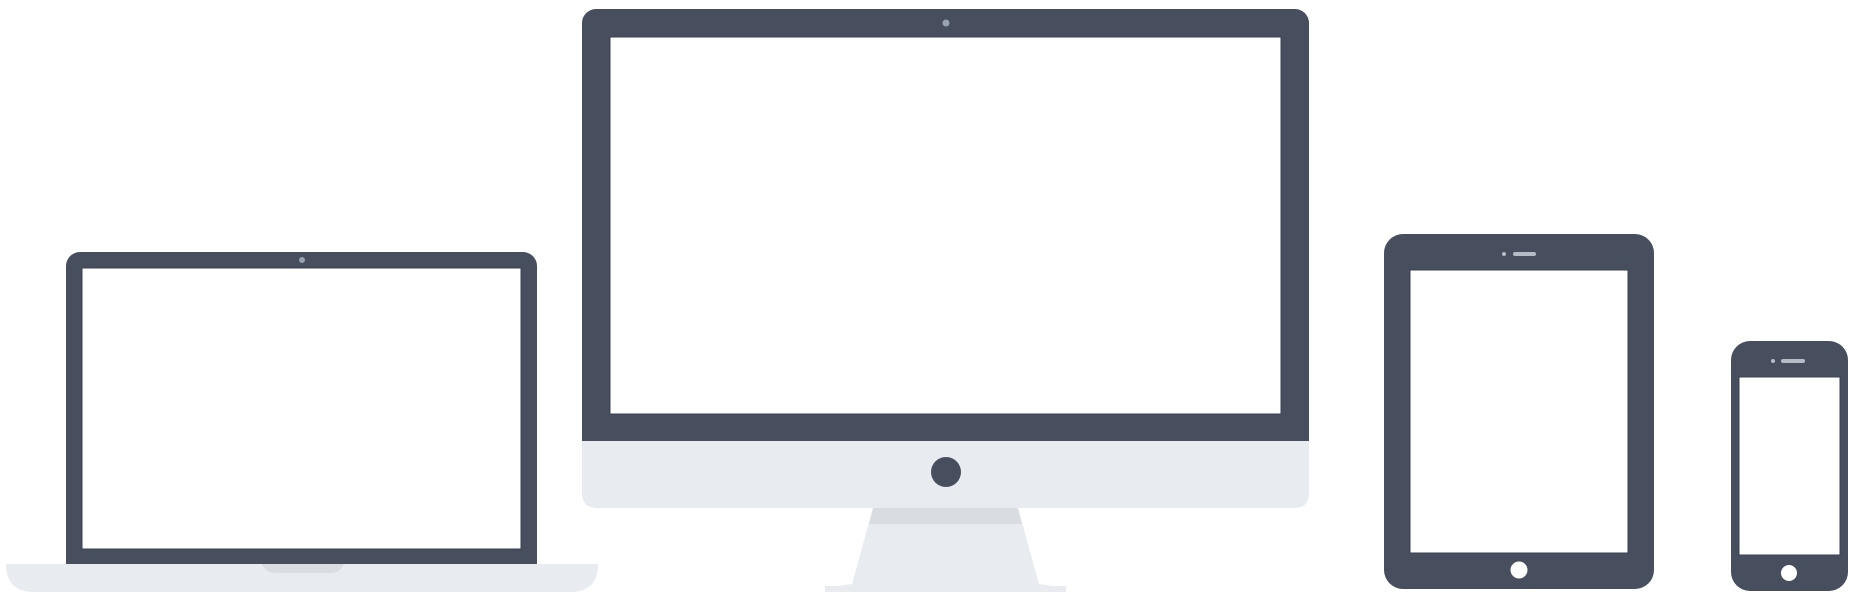 Image resolution: width=1868 pixels, height=596 pixels. What do you see at coordinates (1793, 361) in the screenshot?
I see `phone-speaker` at bounding box center [1793, 361].